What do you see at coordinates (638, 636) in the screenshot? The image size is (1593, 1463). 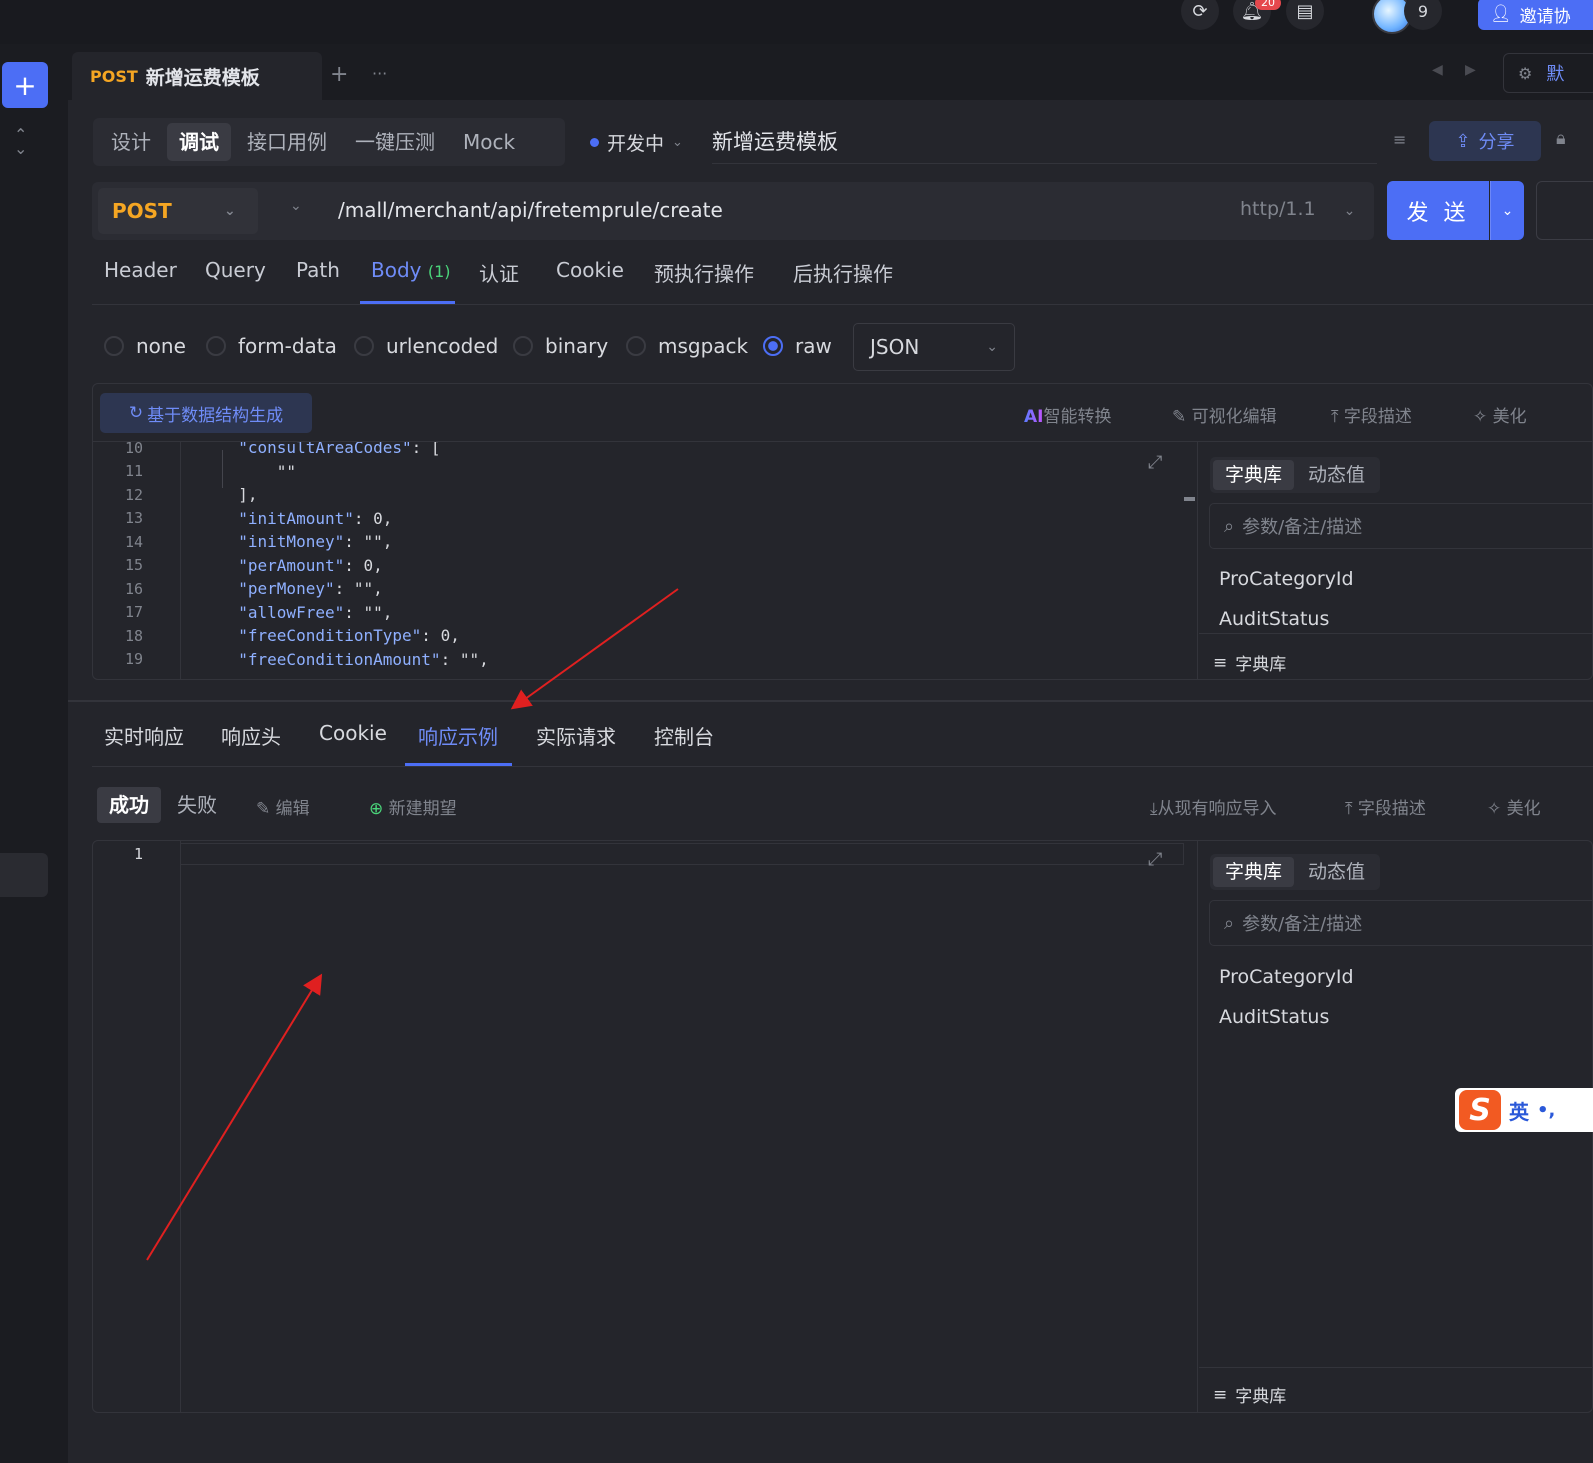 I see `code-line: 18 "freeConditionType": 0,` at bounding box center [638, 636].